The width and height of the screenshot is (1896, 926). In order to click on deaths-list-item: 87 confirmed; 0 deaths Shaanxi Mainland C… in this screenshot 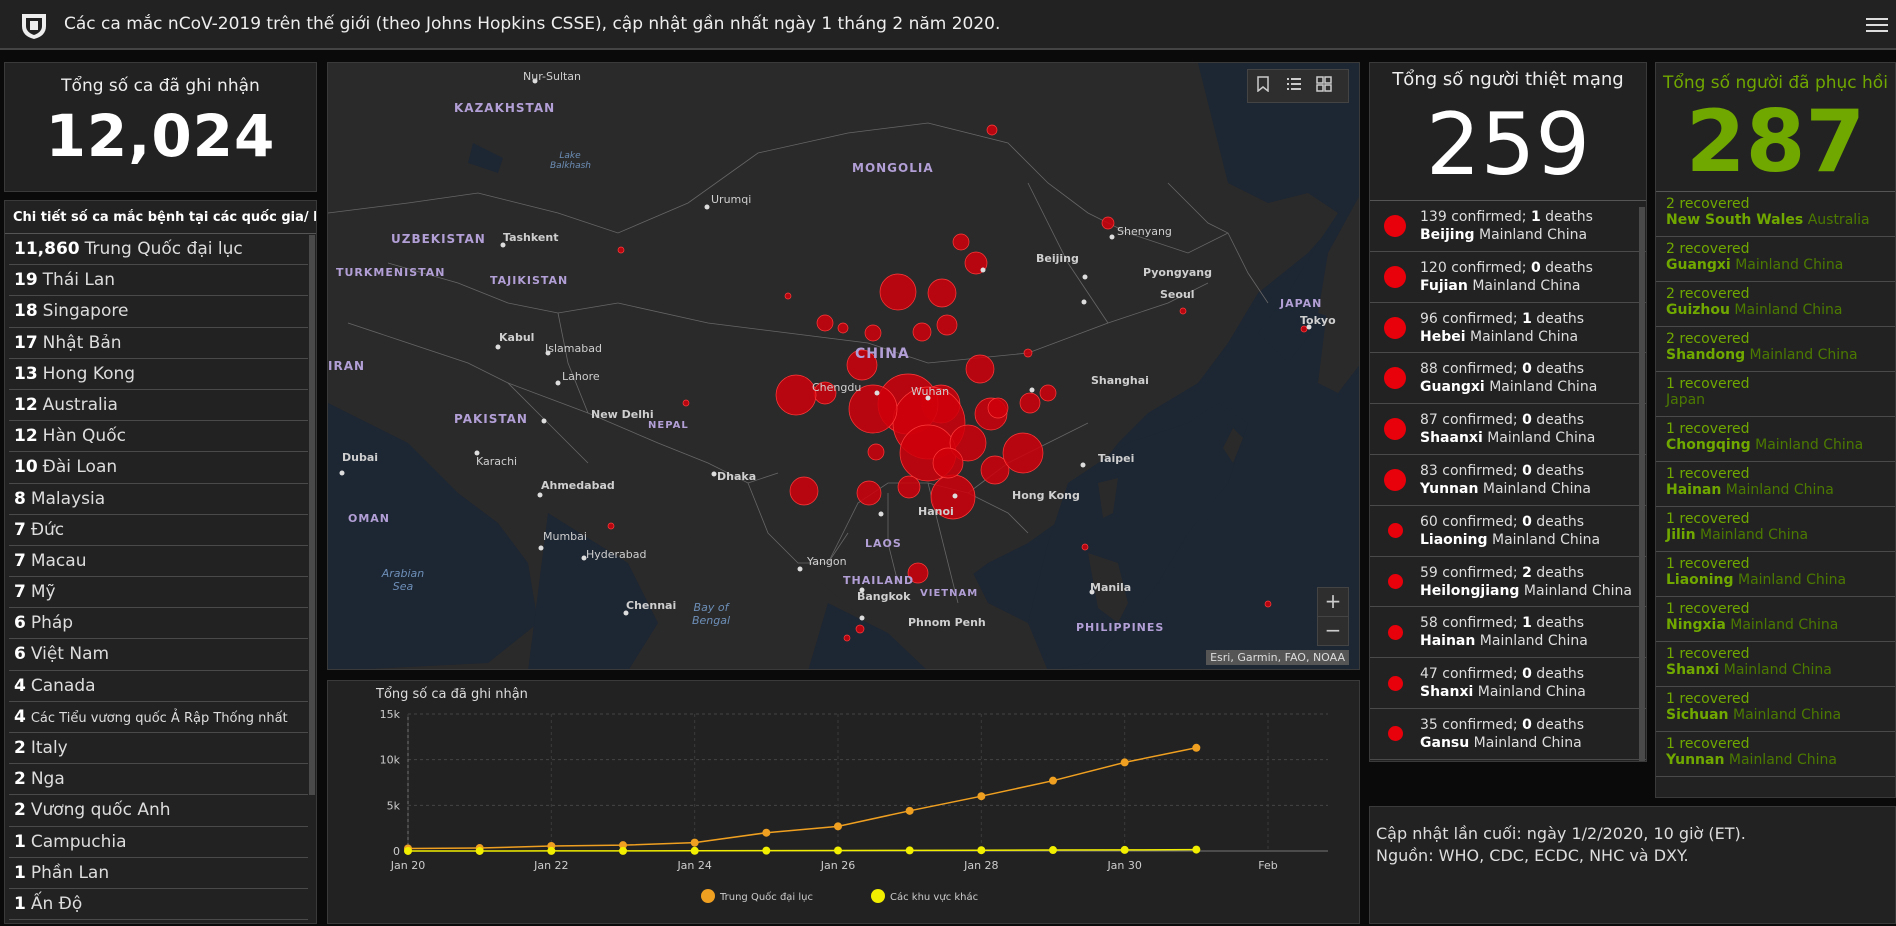, I will do `click(1508, 429)`.